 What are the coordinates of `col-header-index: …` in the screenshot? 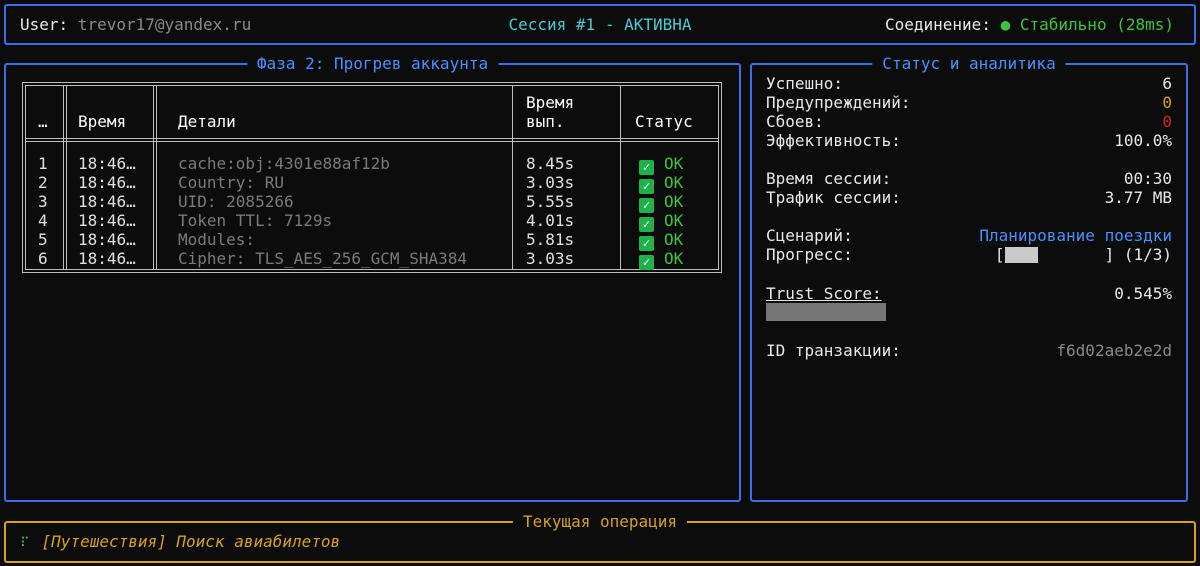 It's located at (43, 121).